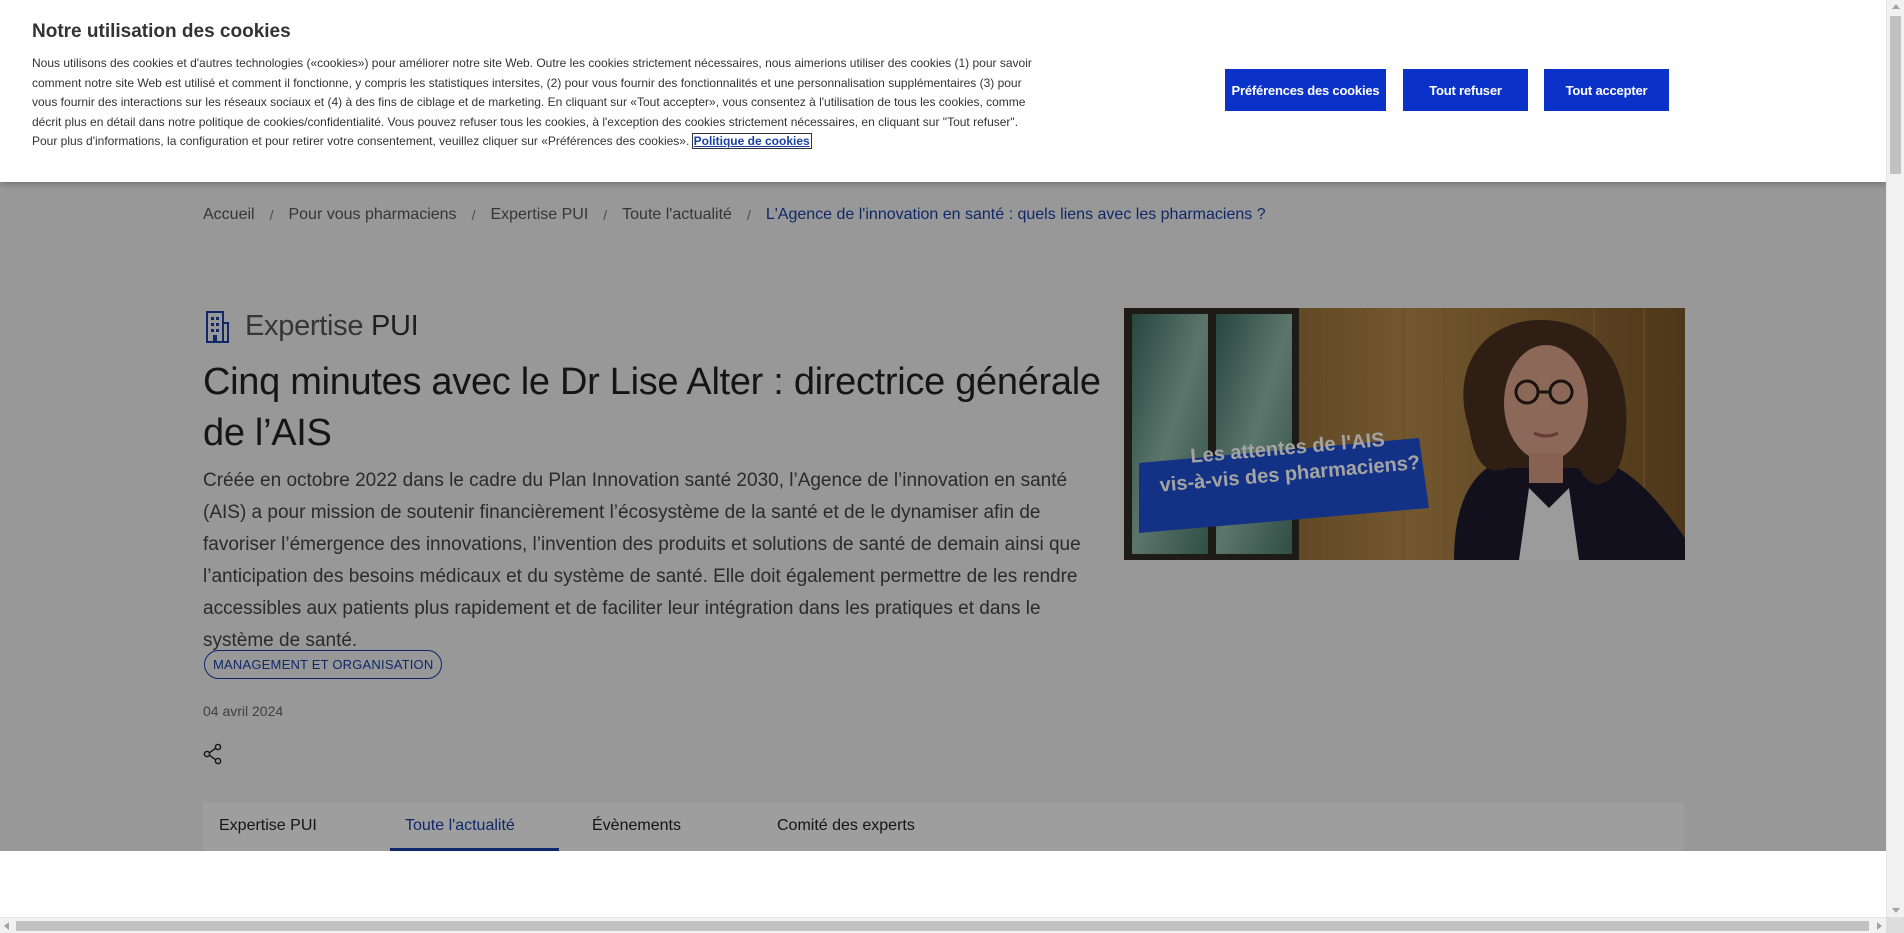  I want to click on scrollbar-corner, so click(1895, 925).